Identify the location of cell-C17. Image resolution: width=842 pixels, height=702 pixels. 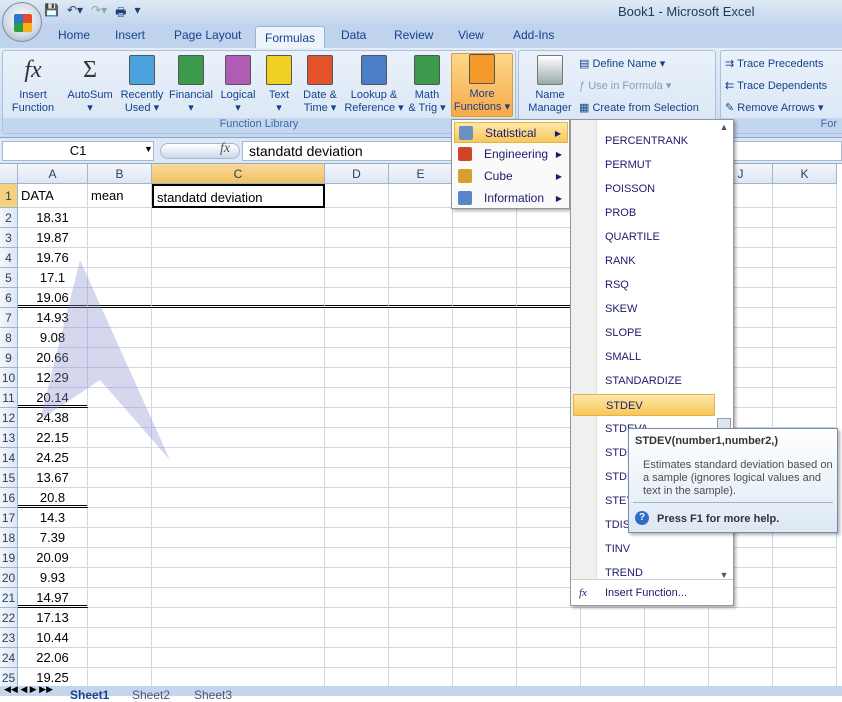
(238, 518).